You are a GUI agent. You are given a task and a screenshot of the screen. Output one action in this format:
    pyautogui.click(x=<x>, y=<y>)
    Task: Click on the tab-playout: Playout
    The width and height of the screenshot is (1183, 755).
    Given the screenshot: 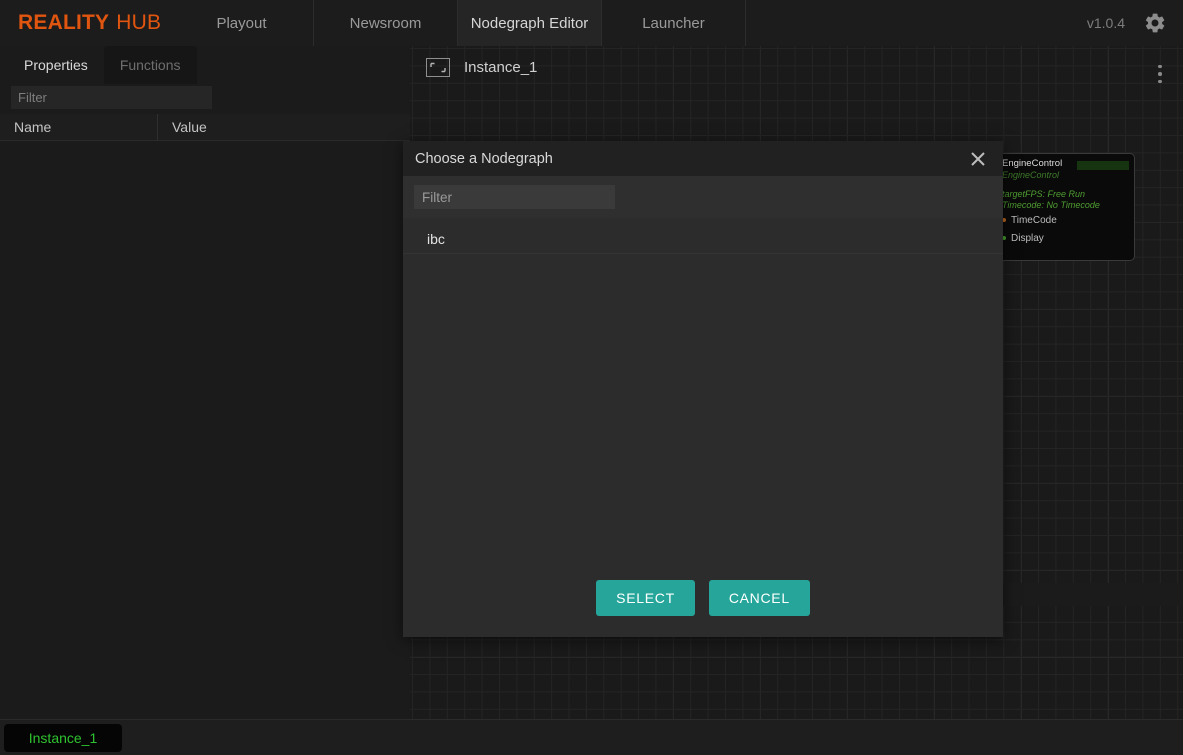 What is the action you would take?
    pyautogui.click(x=242, y=23)
    